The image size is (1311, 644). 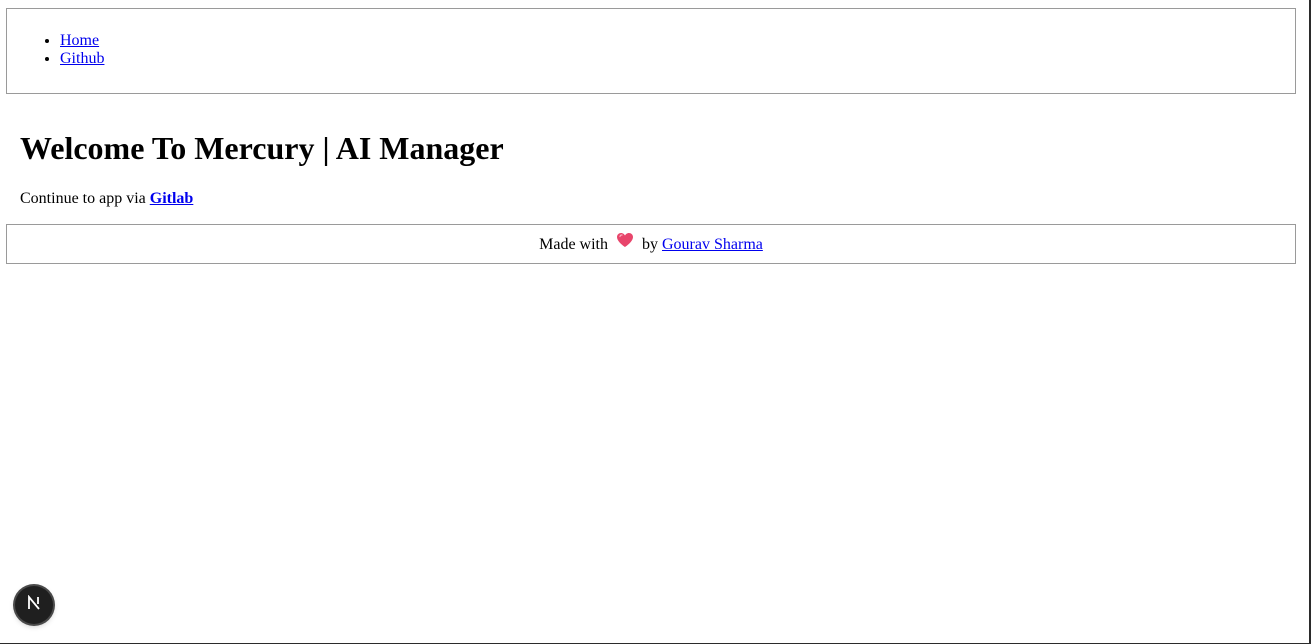 I want to click on author-link: Gourav Sharma, so click(x=712, y=244).